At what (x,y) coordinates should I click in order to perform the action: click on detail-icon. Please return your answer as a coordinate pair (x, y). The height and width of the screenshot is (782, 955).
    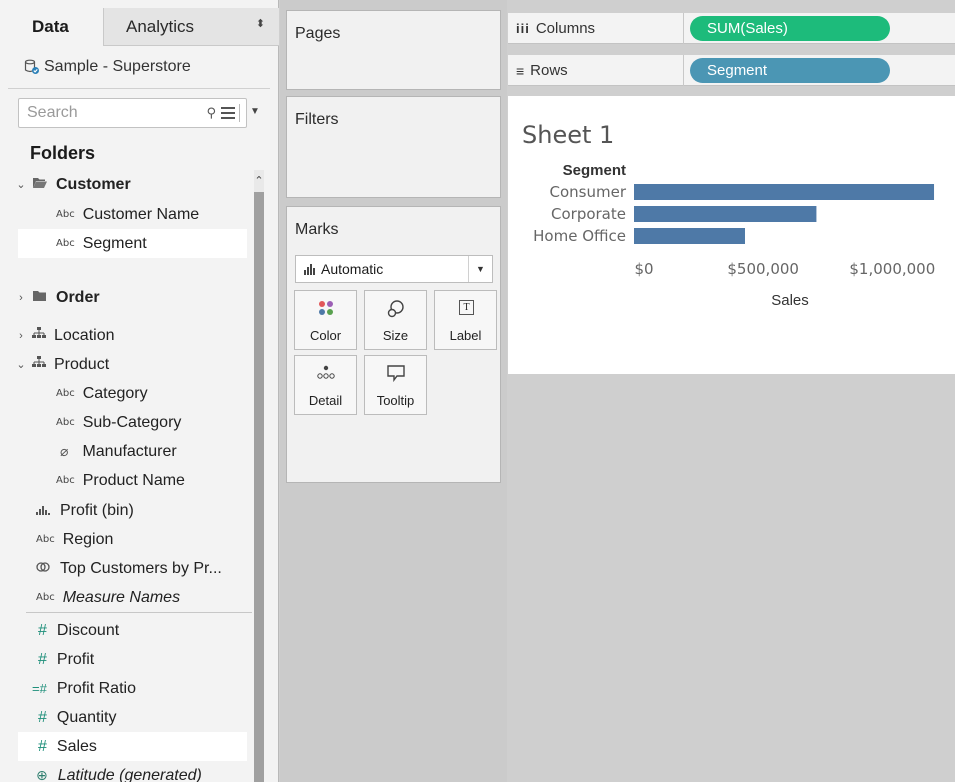
    Looking at the image, I should click on (325, 374).